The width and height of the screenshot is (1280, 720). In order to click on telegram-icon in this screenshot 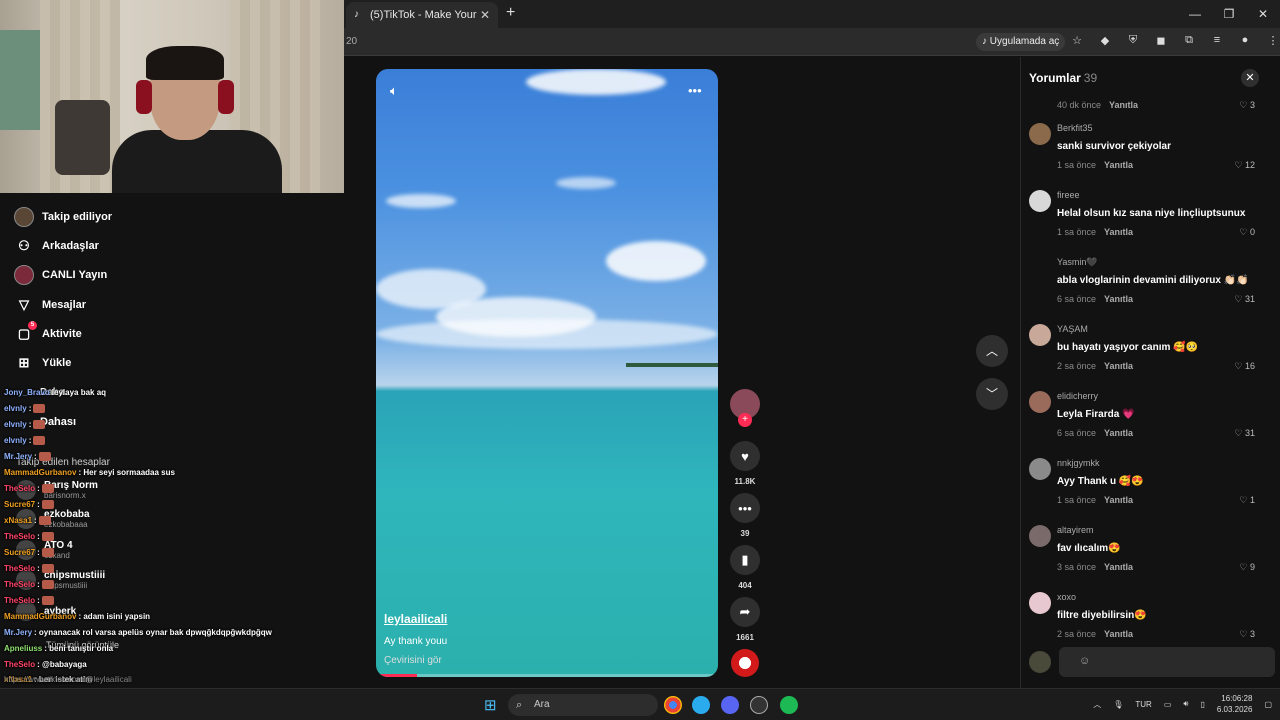, I will do `click(701, 705)`.